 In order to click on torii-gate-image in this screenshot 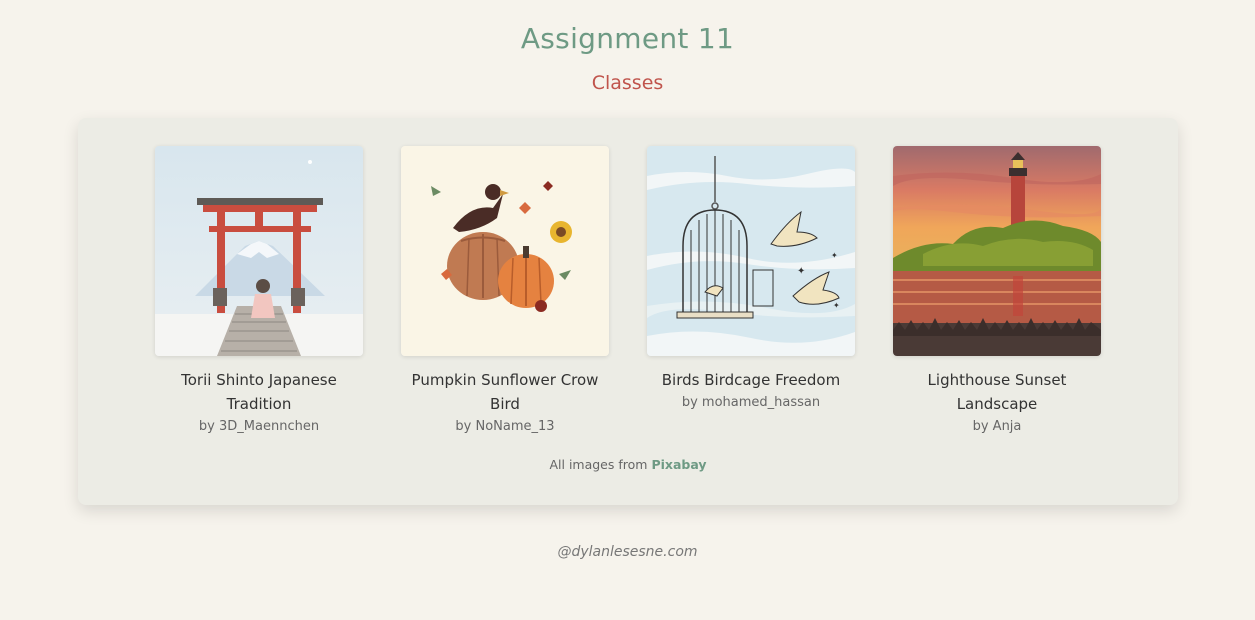, I will do `click(259, 251)`.